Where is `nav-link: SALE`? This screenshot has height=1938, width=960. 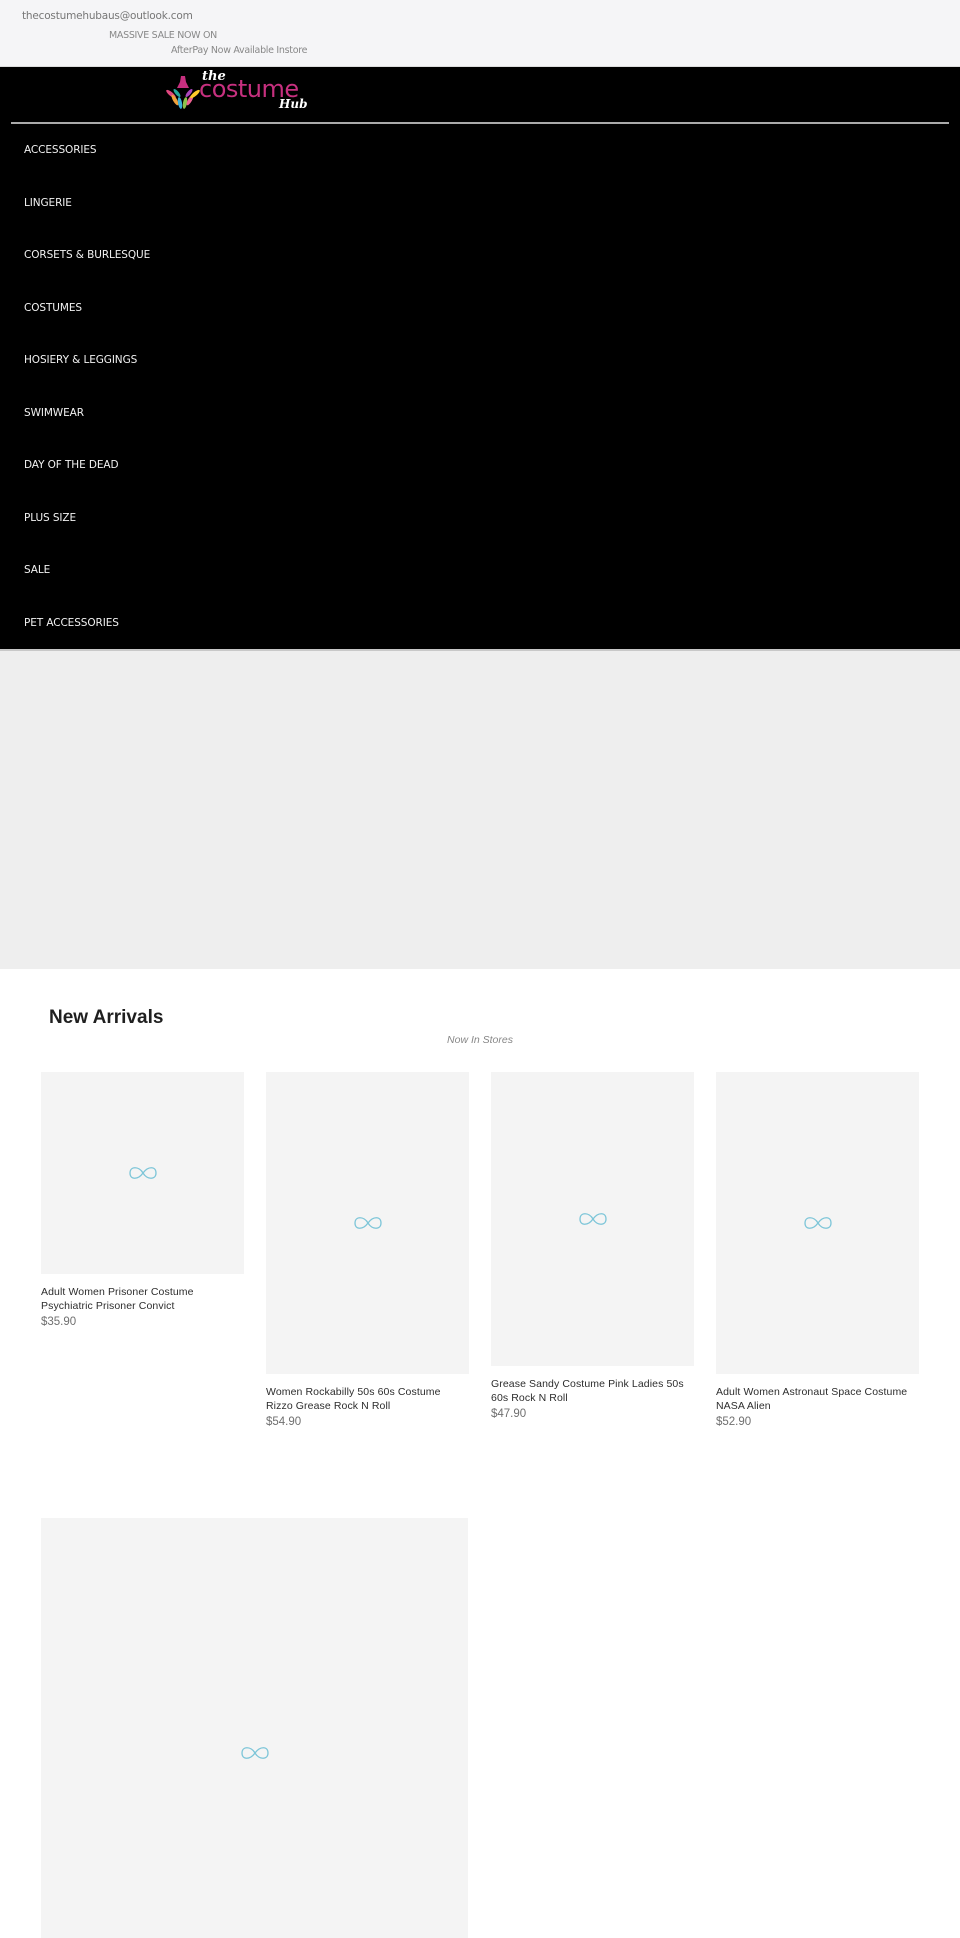 nav-link: SALE is located at coordinates (37, 570).